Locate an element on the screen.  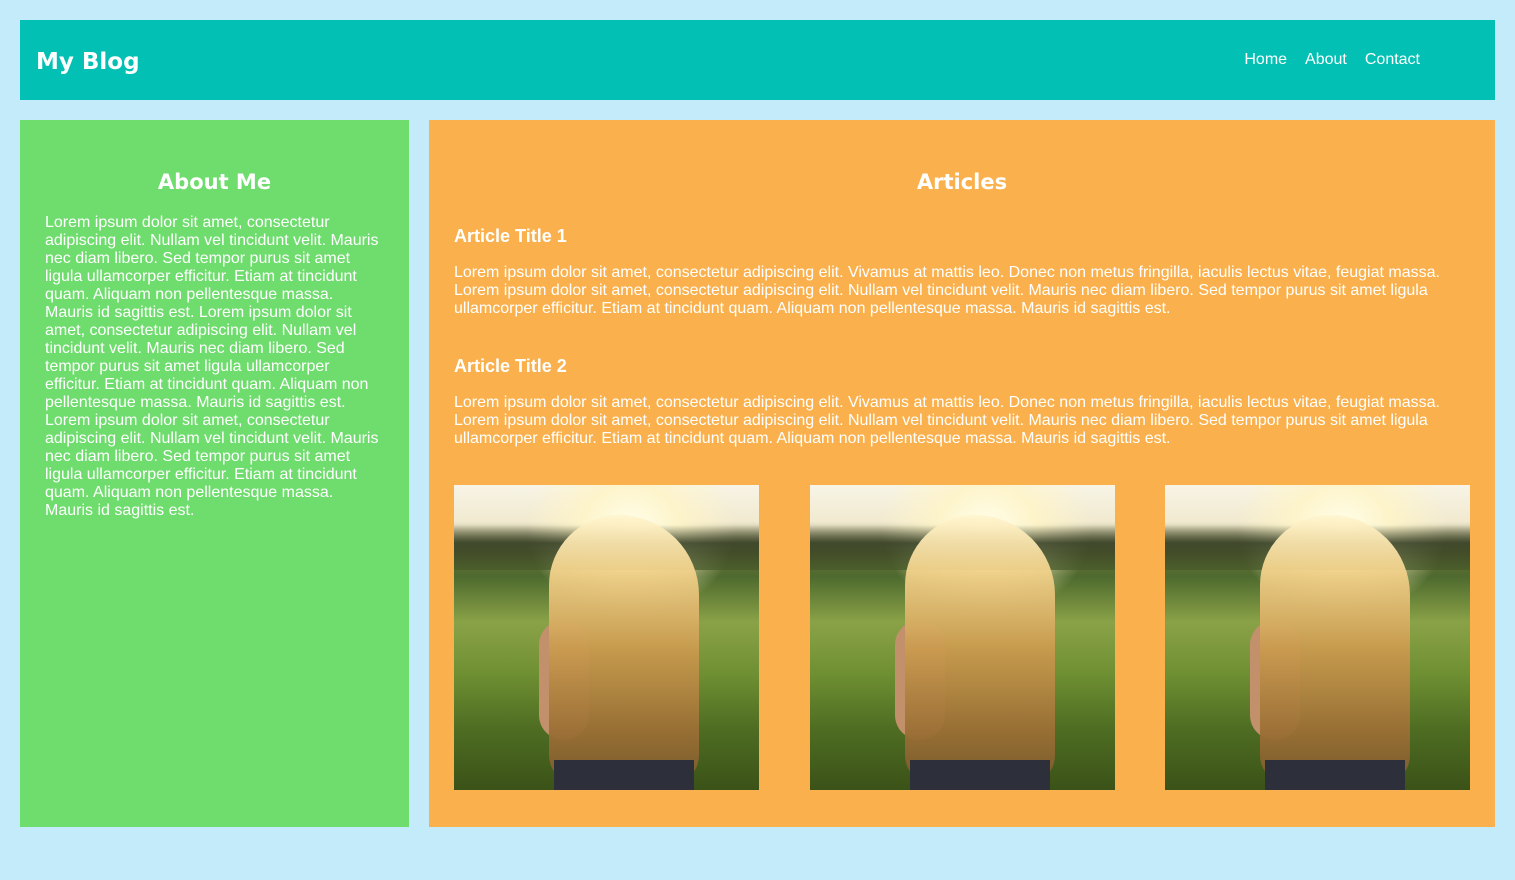
sidebar-title: About Me is located at coordinates (214, 182).